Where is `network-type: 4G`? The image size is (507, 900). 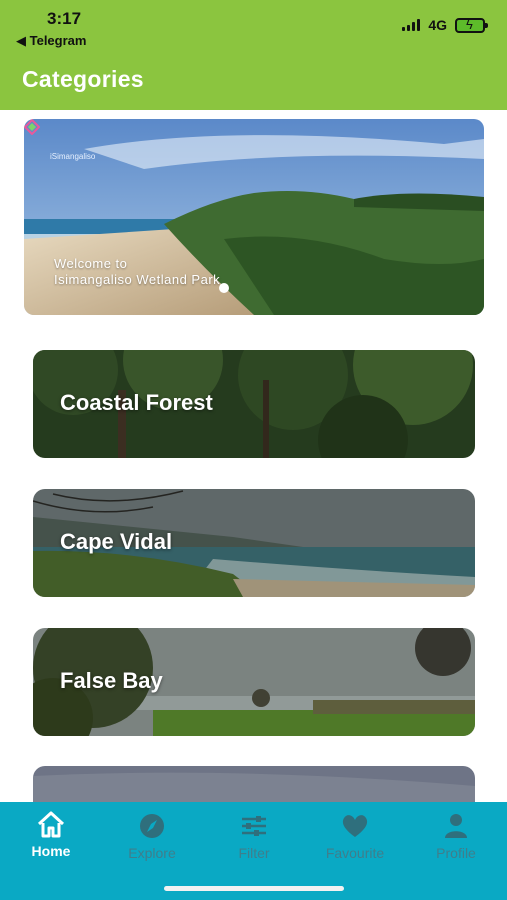 network-type: 4G is located at coordinates (437, 25).